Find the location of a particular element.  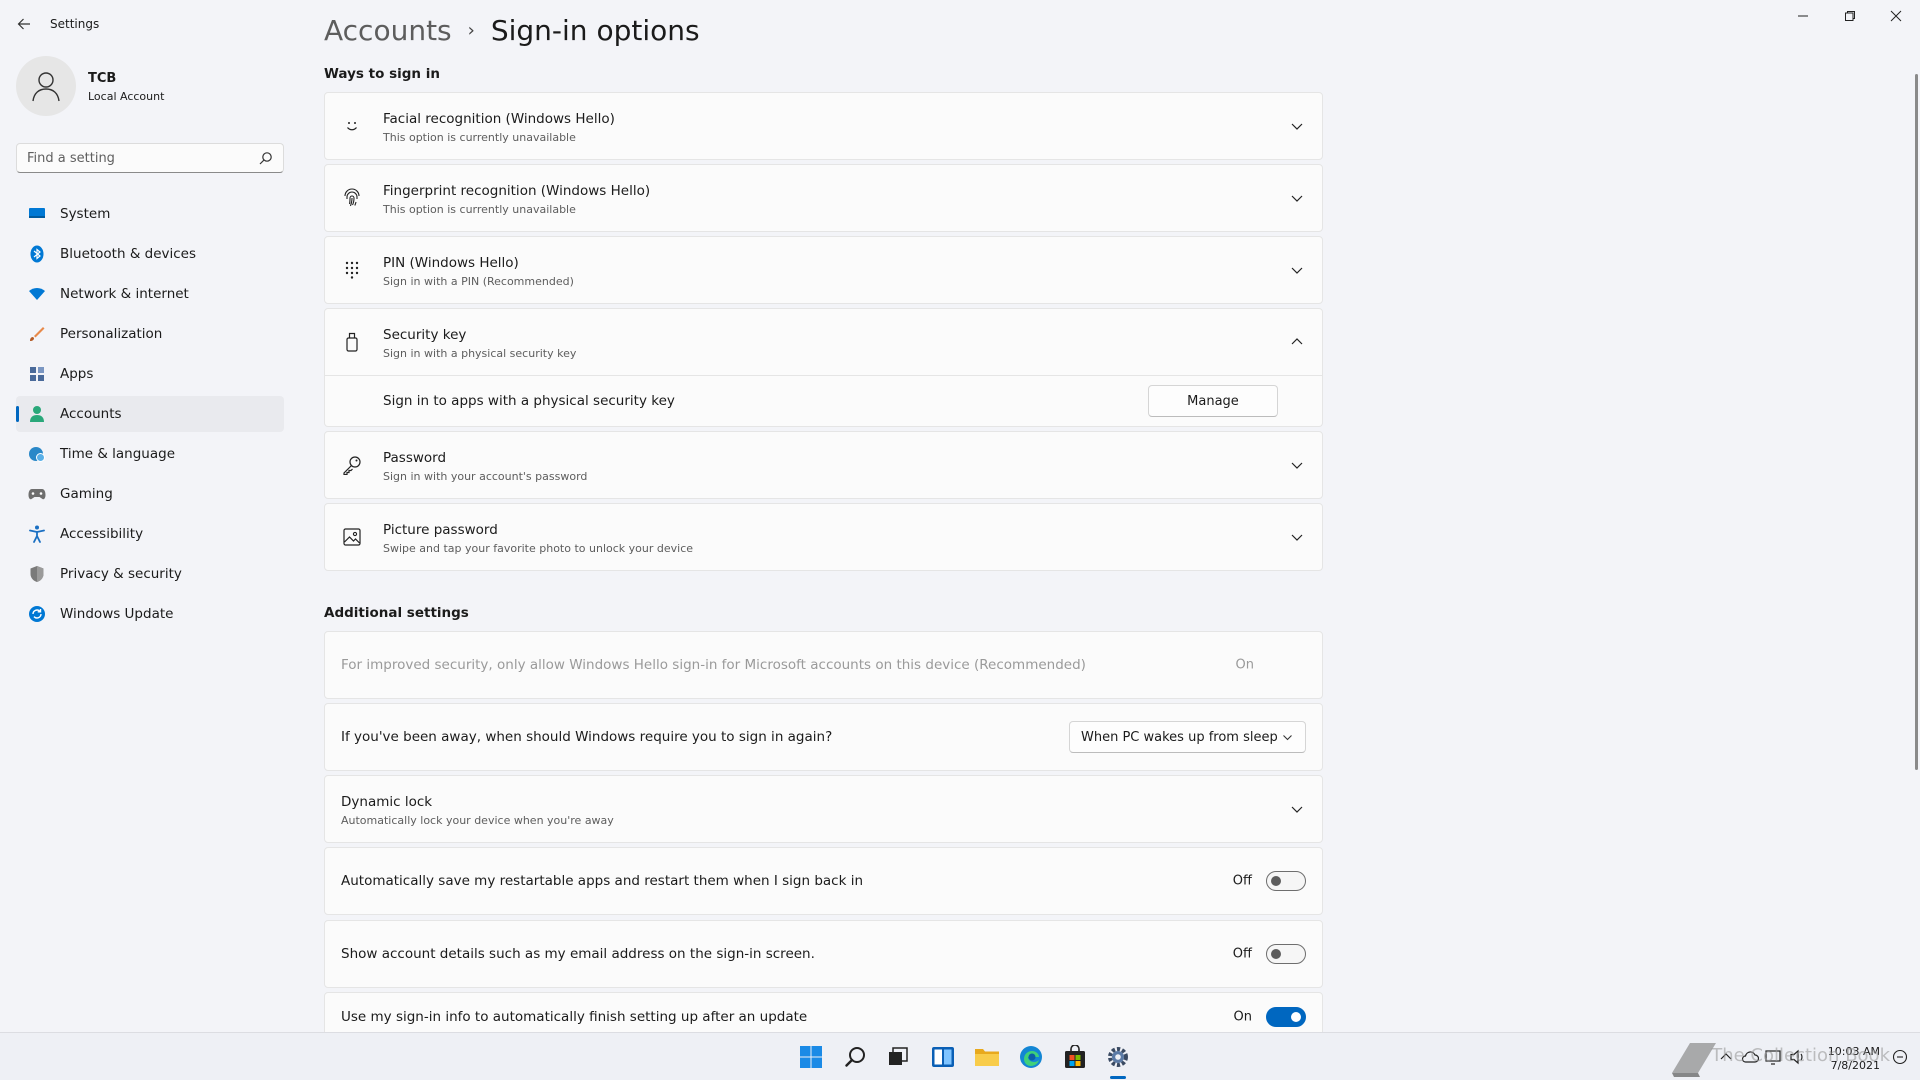

dynamic-lock-title: Dynamic lock is located at coordinates (387, 802).